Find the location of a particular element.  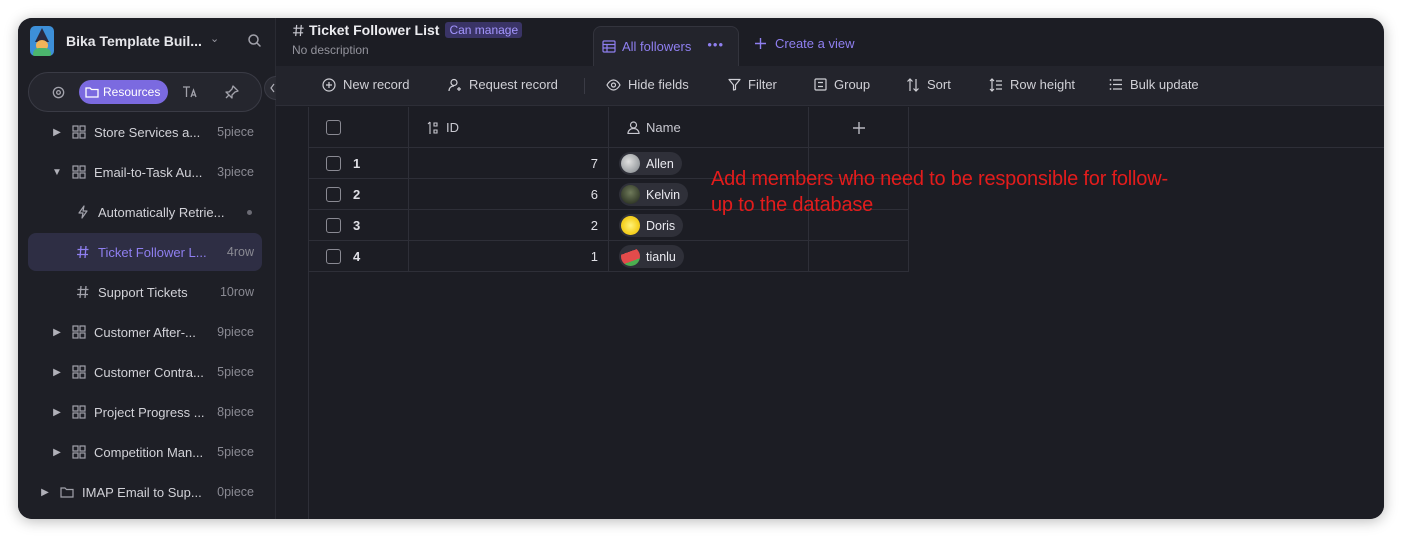

id-cell: 7 is located at coordinates (508, 163).